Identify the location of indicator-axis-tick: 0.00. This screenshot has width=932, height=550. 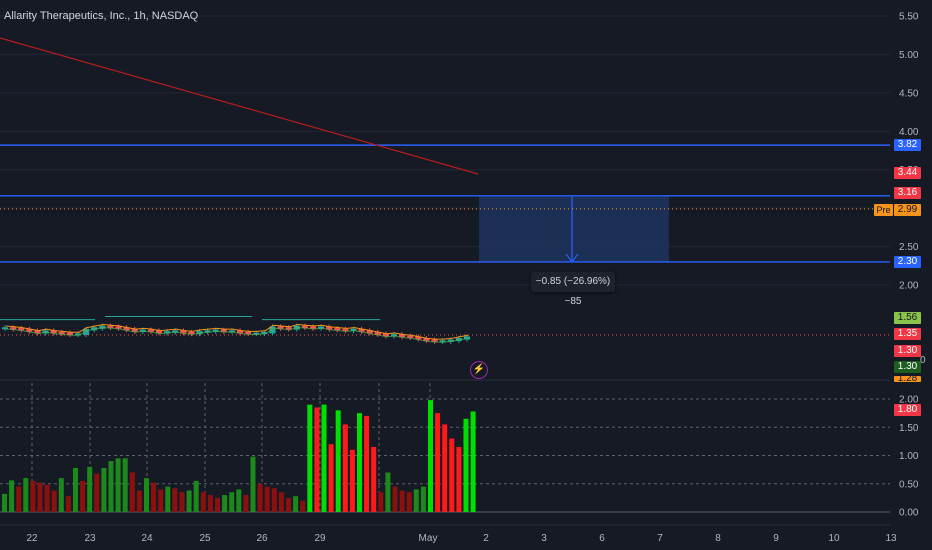
(909, 513).